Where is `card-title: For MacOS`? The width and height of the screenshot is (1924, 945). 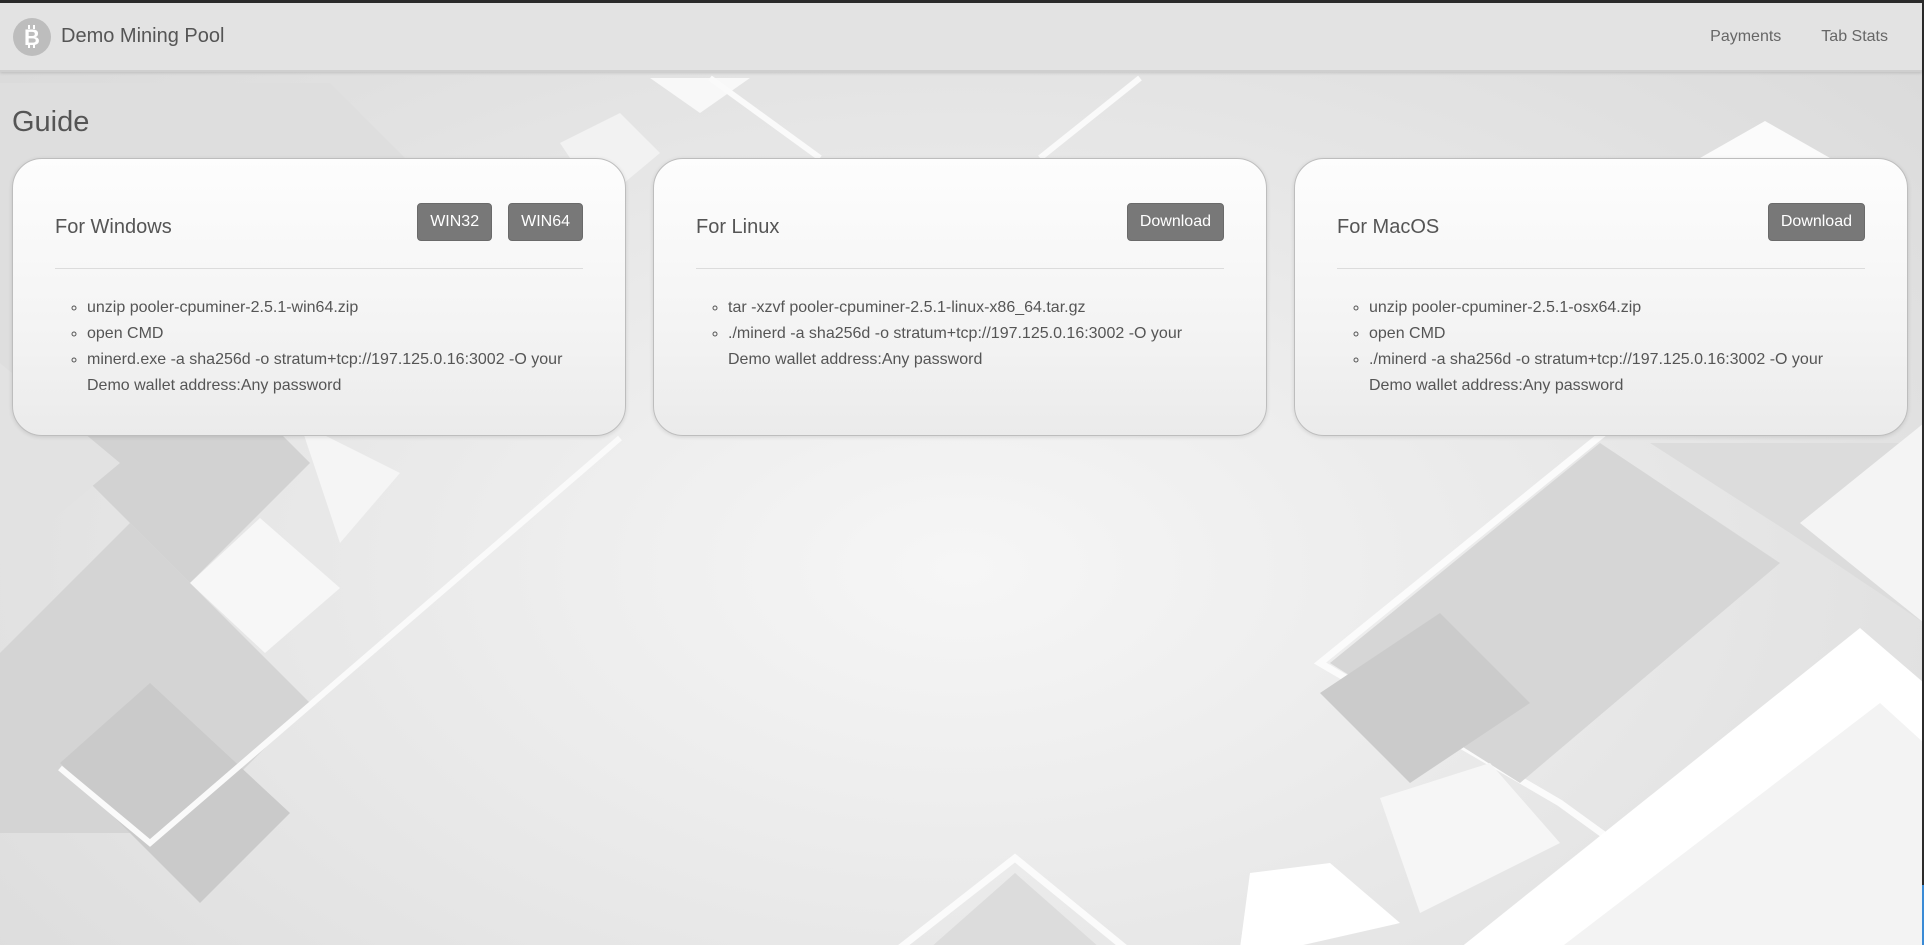
card-title: For MacOS is located at coordinates (1388, 227).